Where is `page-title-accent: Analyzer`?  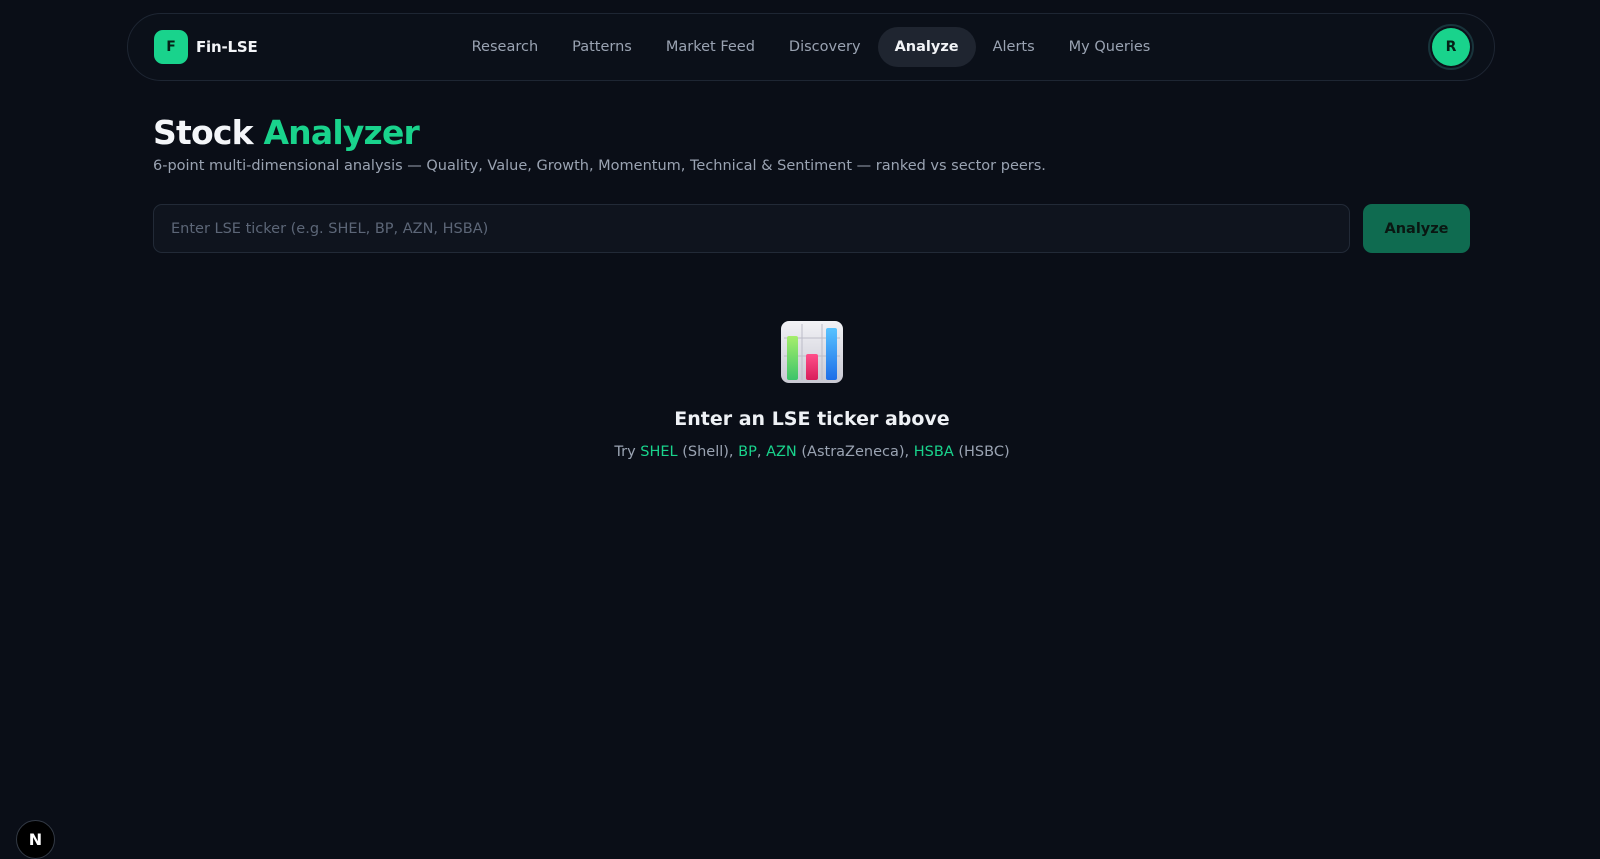
page-title-accent: Analyzer is located at coordinates (341, 132).